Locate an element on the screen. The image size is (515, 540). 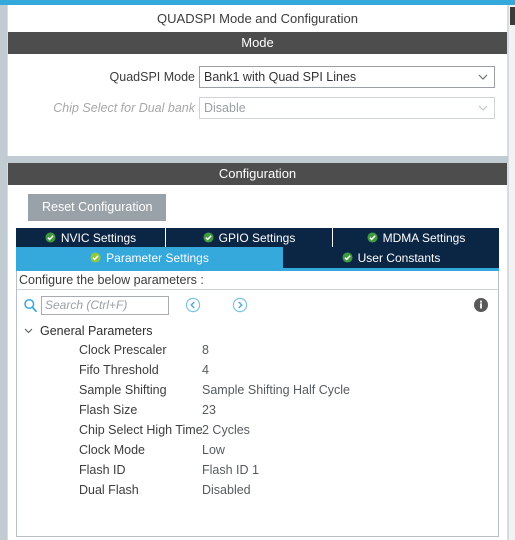
parameter-value: 2 Cycles is located at coordinates (226, 430).